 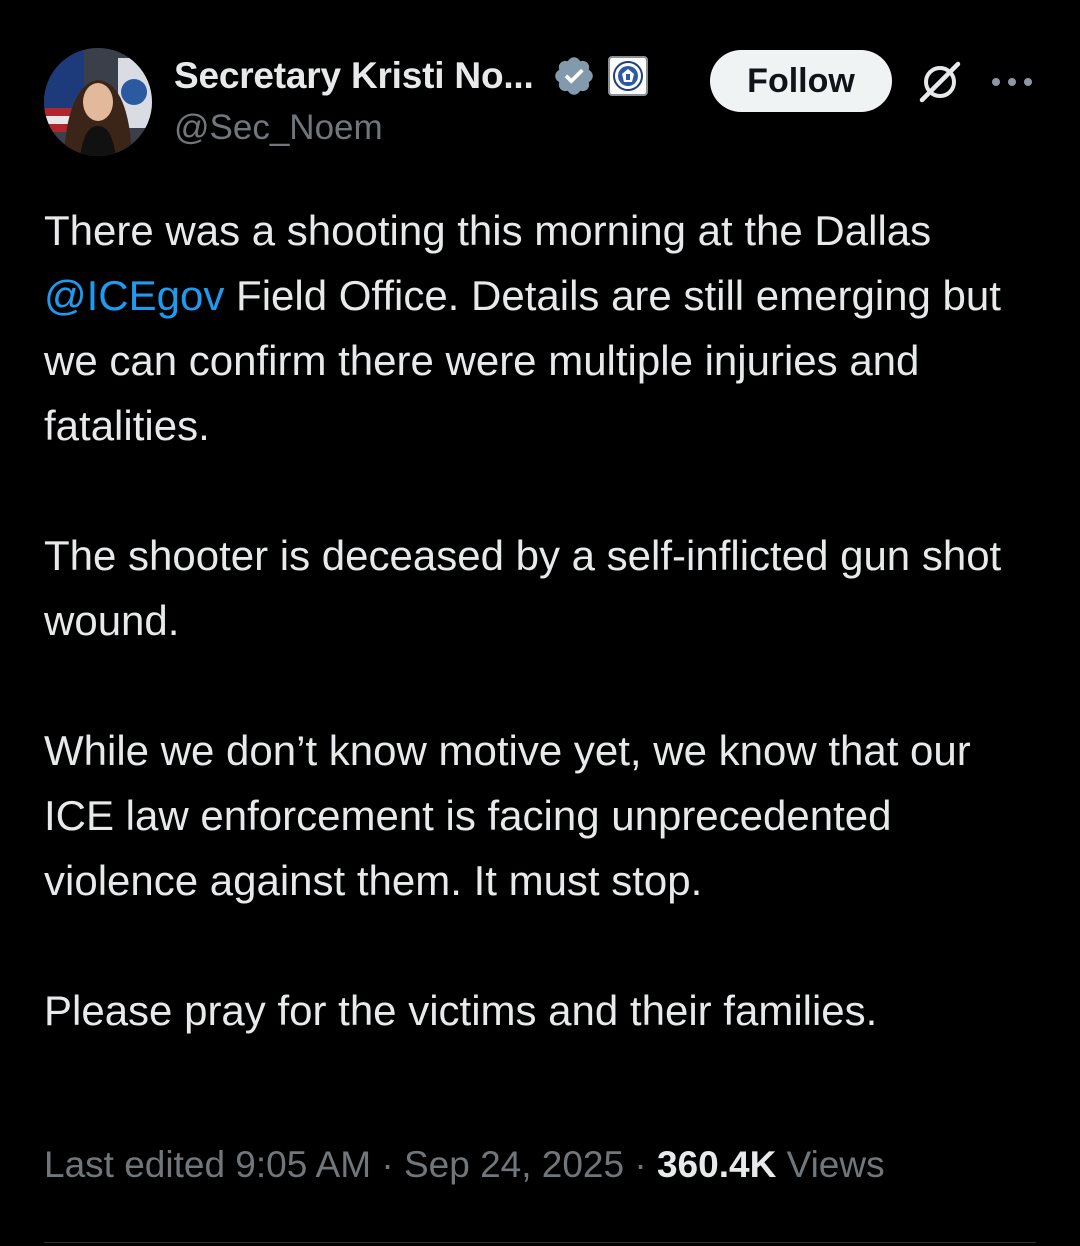 I want to click on post-date: Sep 24, 2025, so click(x=514, y=1164).